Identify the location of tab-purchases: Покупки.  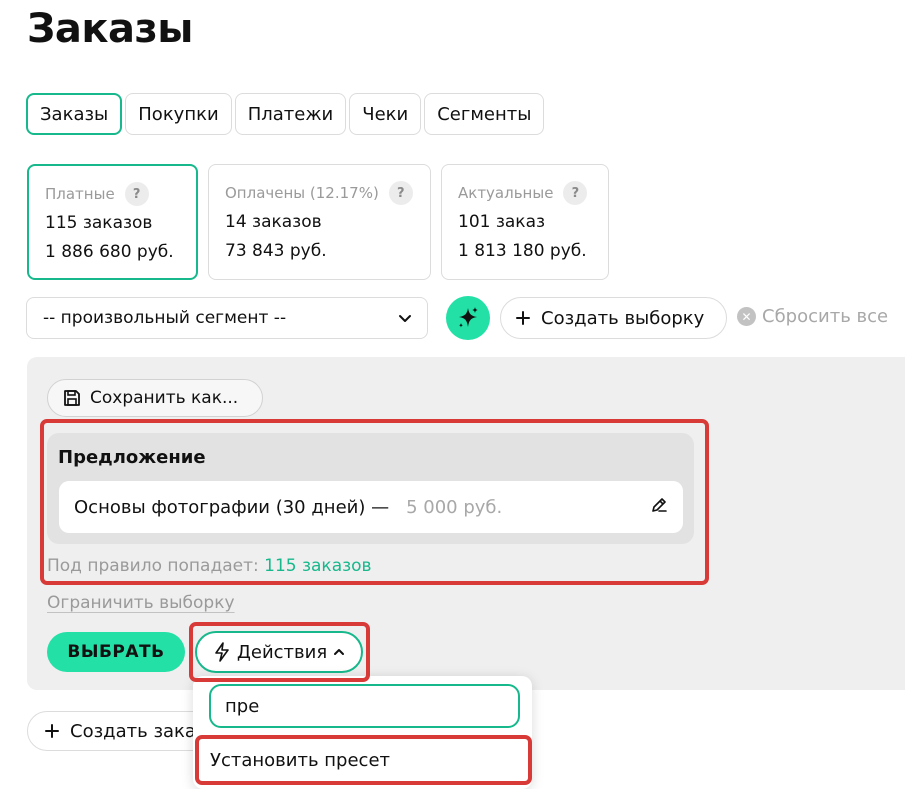
(178, 114).